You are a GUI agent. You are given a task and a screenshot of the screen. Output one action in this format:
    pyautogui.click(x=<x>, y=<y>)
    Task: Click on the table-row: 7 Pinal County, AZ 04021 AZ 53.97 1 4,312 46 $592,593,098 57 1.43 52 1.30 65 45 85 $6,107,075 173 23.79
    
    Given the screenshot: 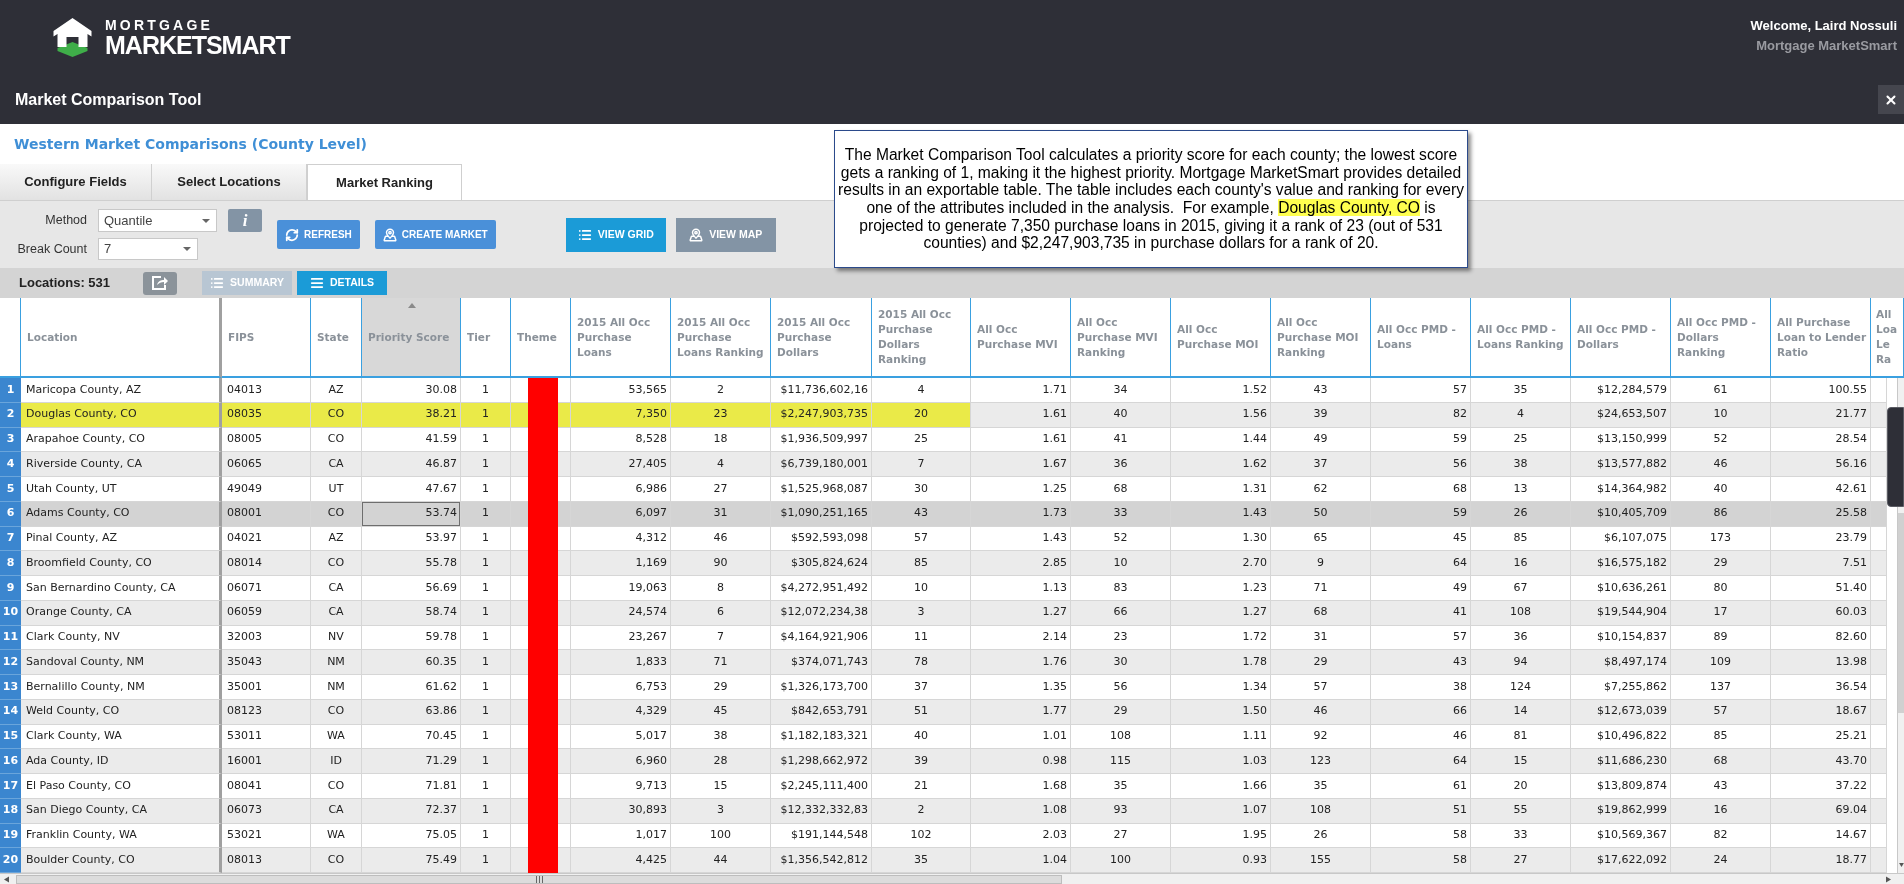 What is the action you would take?
    pyautogui.click(x=943, y=539)
    